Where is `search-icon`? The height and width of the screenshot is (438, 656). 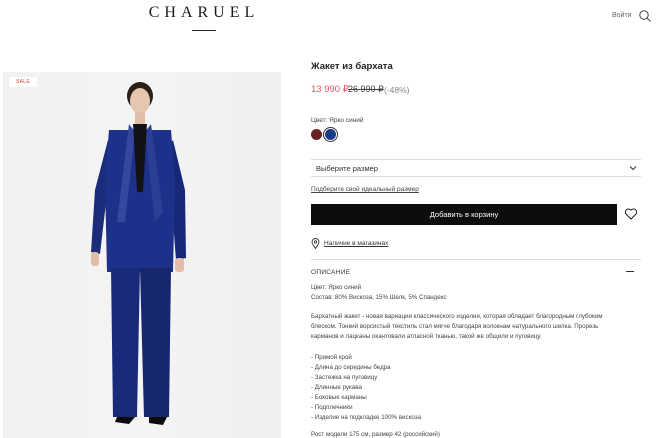
search-icon is located at coordinates (645, 16).